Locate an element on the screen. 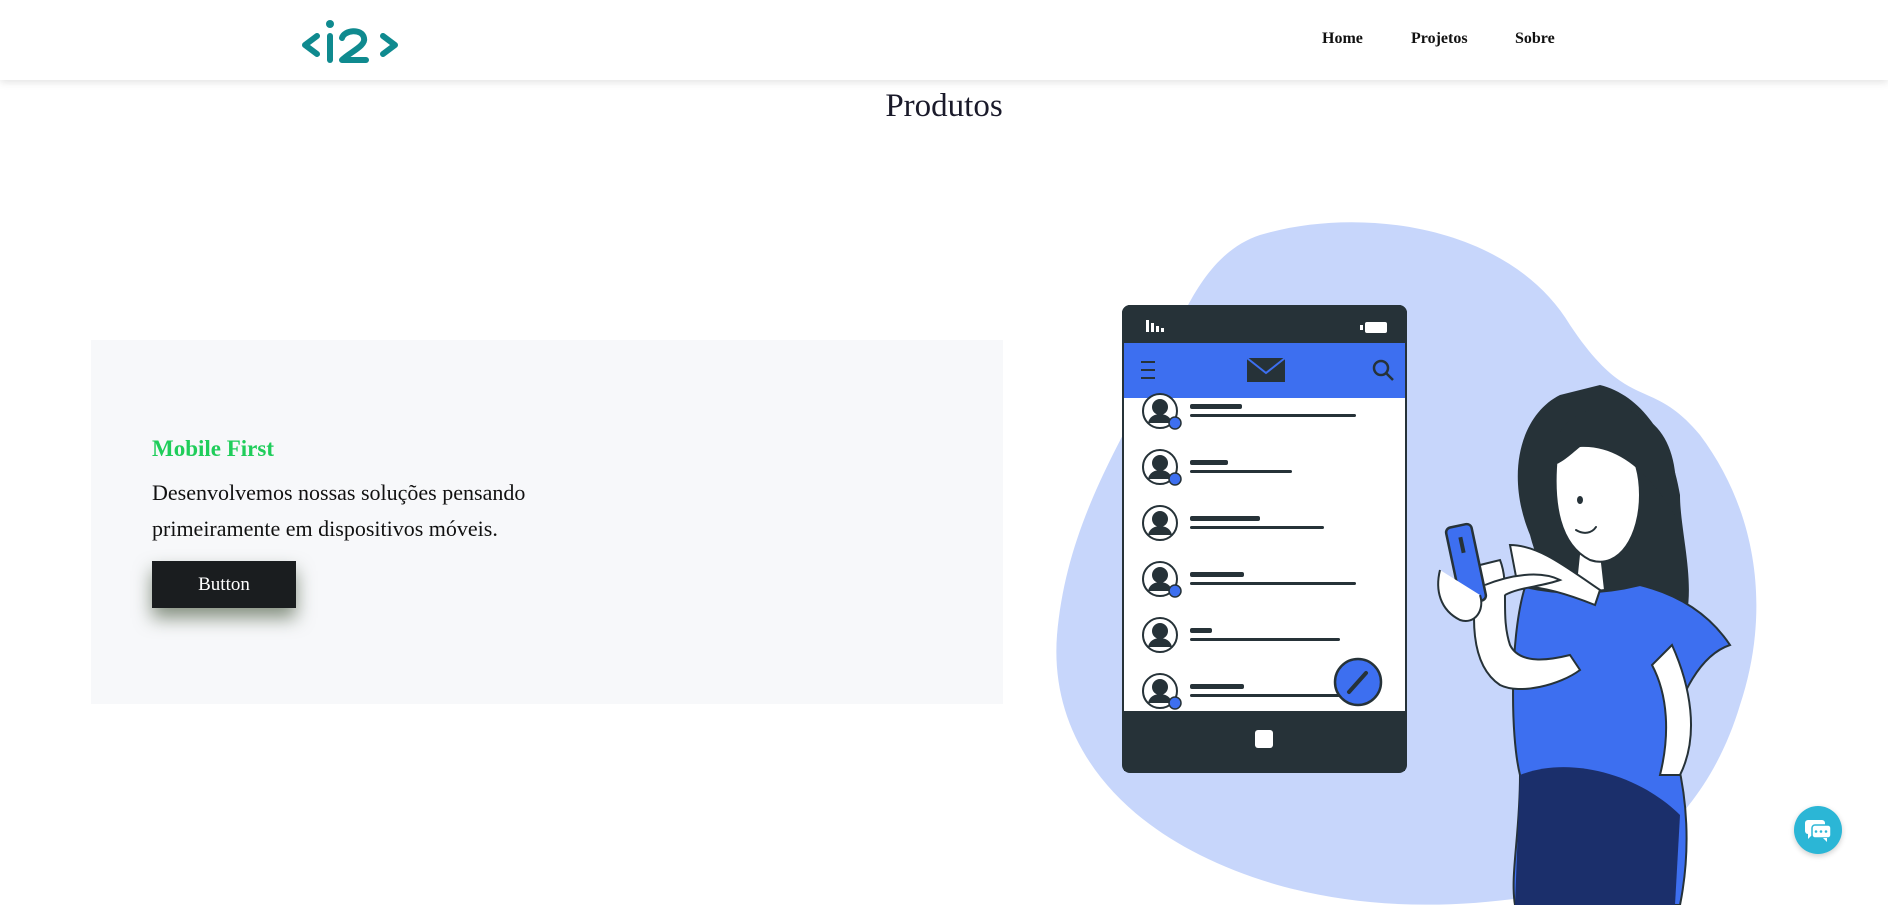 This screenshot has width=1888, height=905. chat-bubbles-icon is located at coordinates (1818, 831).